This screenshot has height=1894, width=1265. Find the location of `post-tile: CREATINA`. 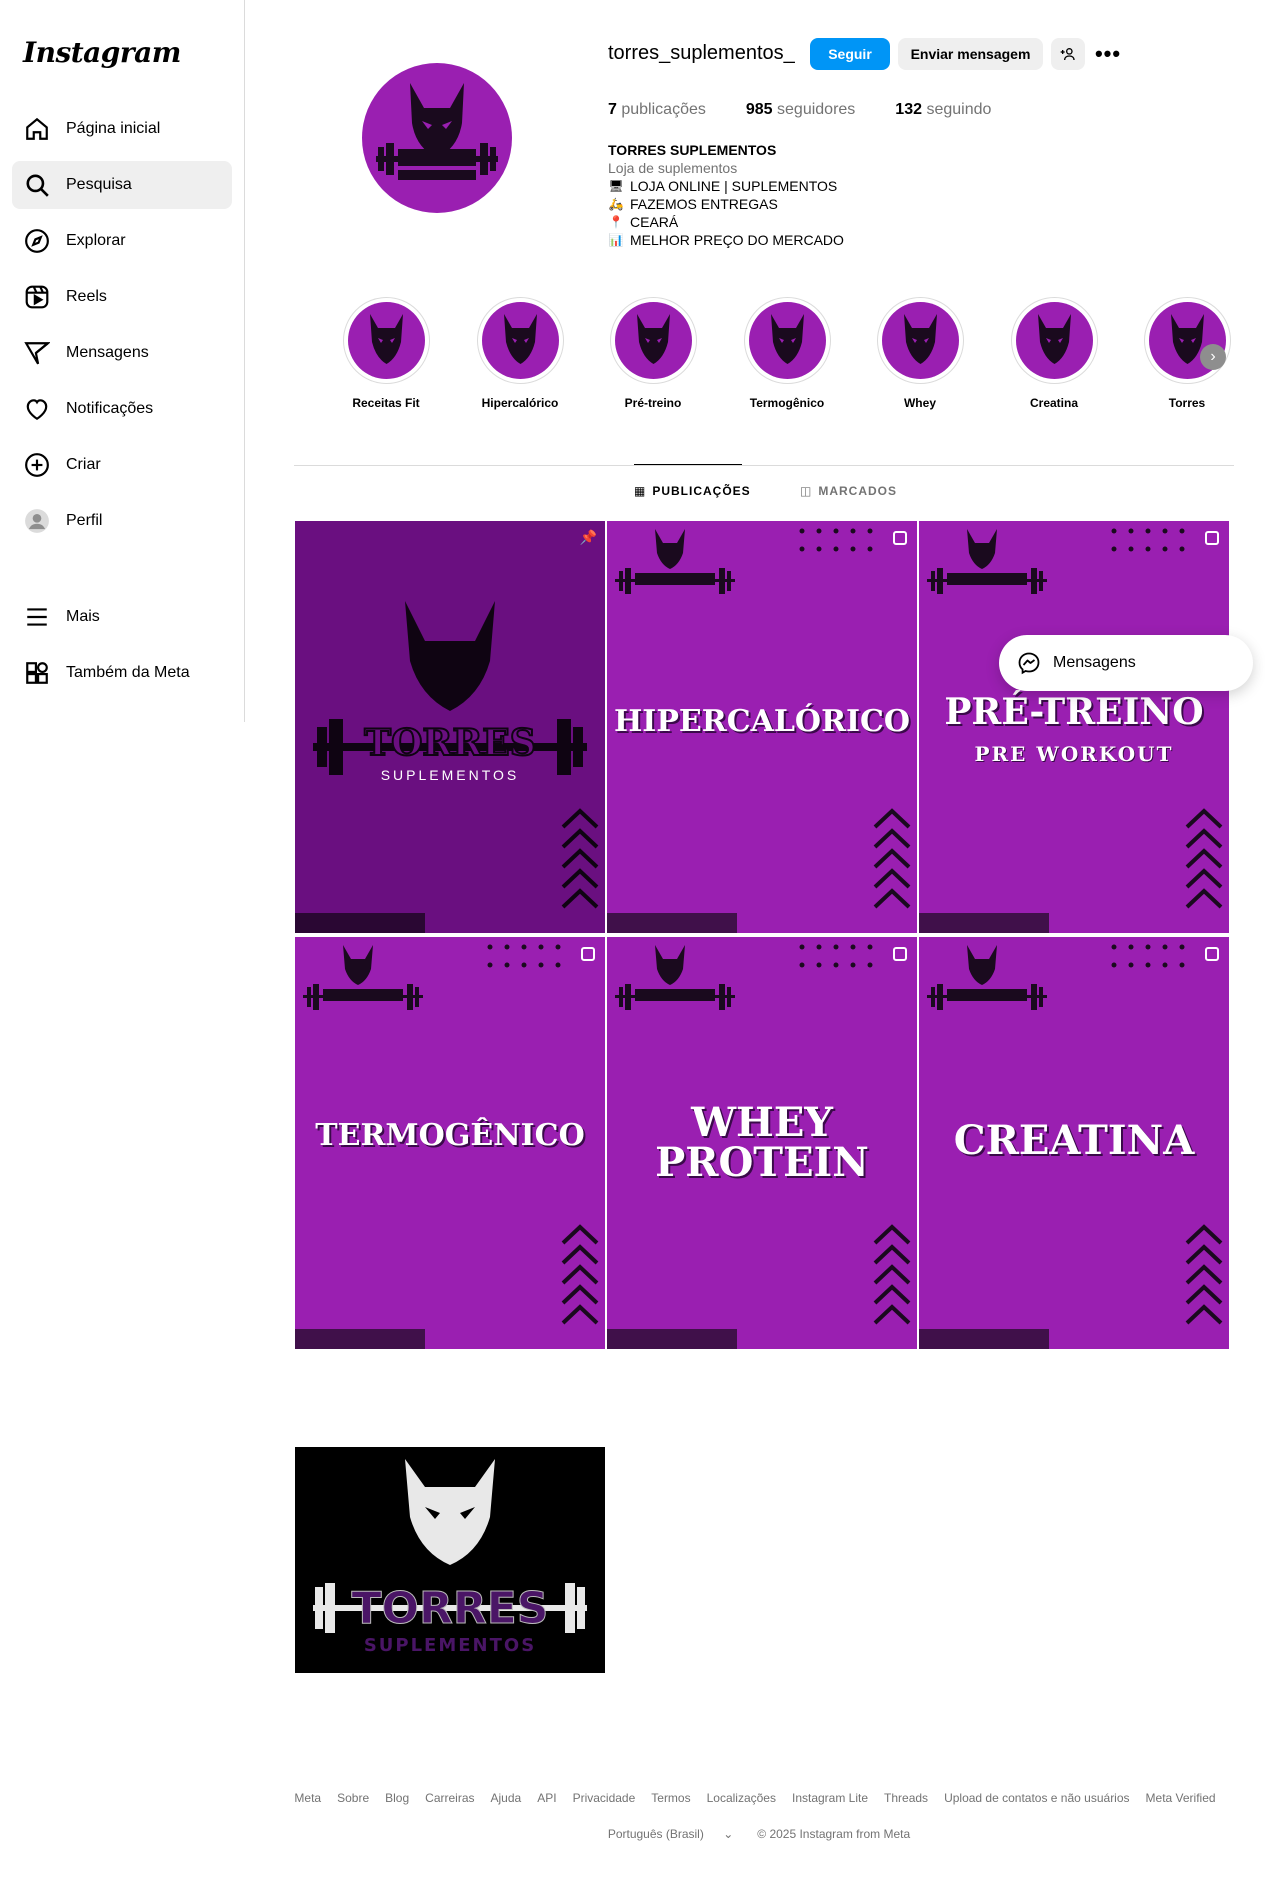

post-tile: CREATINA is located at coordinates (1074, 1143).